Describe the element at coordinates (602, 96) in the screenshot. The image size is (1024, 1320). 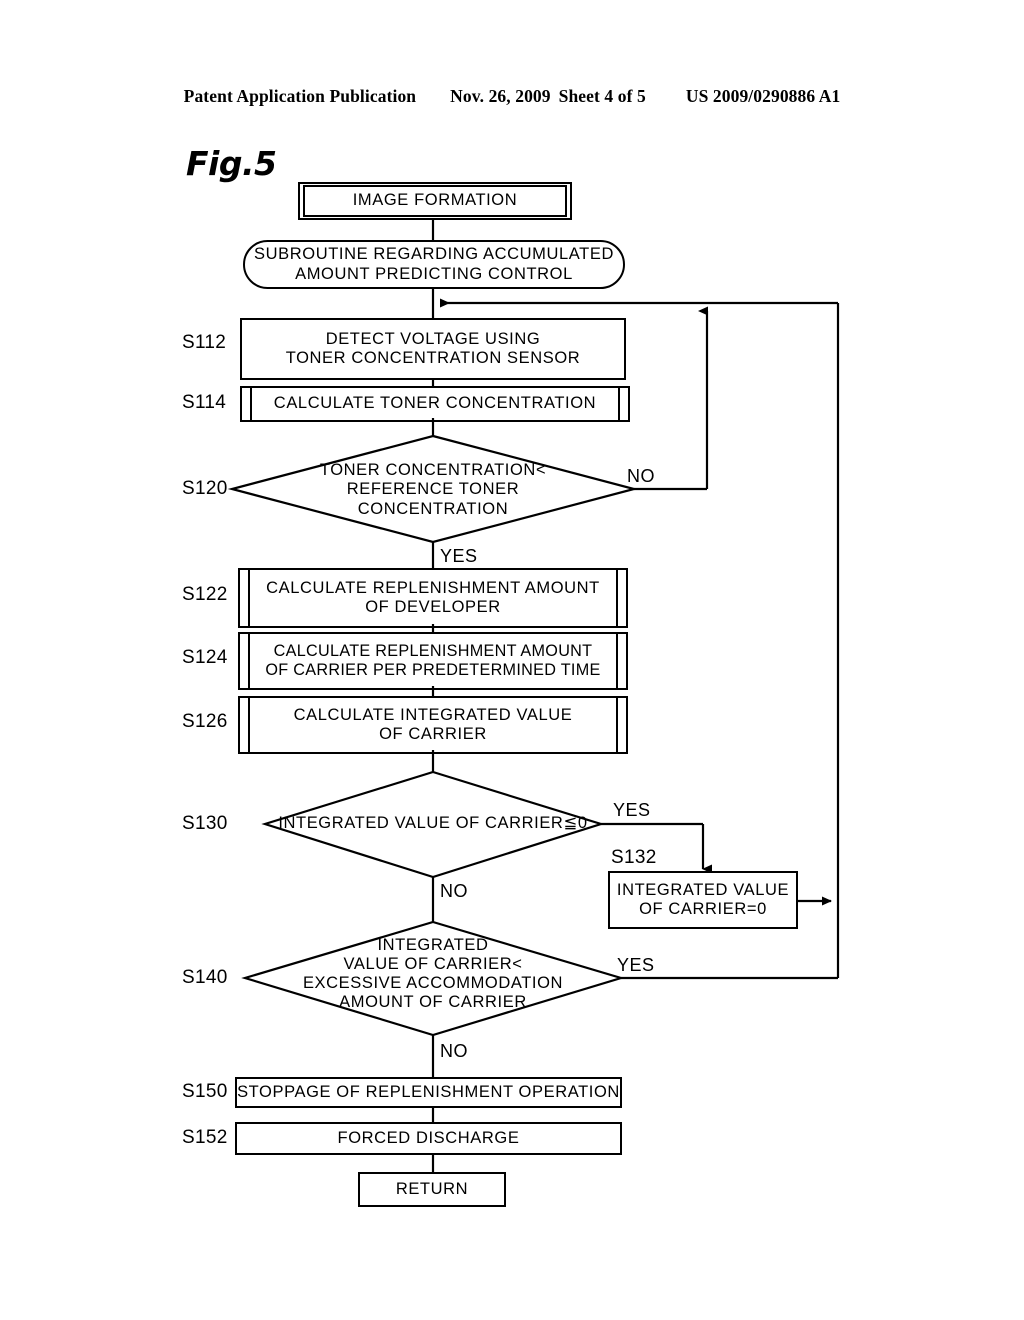
I see `header-sheet: Sheet 4 of 5` at that location.